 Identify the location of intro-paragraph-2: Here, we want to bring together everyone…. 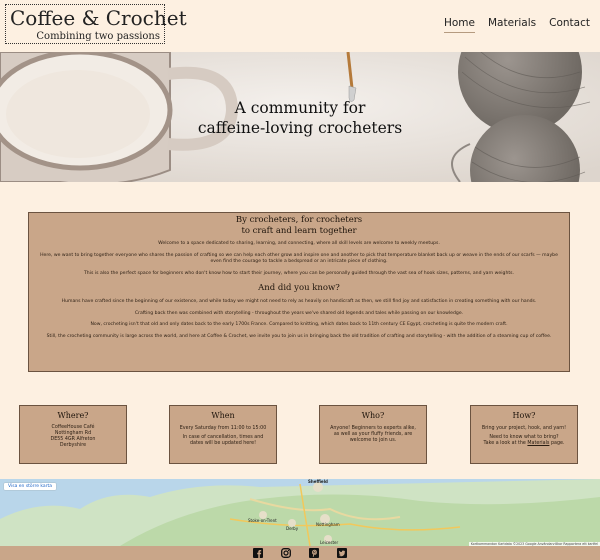
(299, 259).